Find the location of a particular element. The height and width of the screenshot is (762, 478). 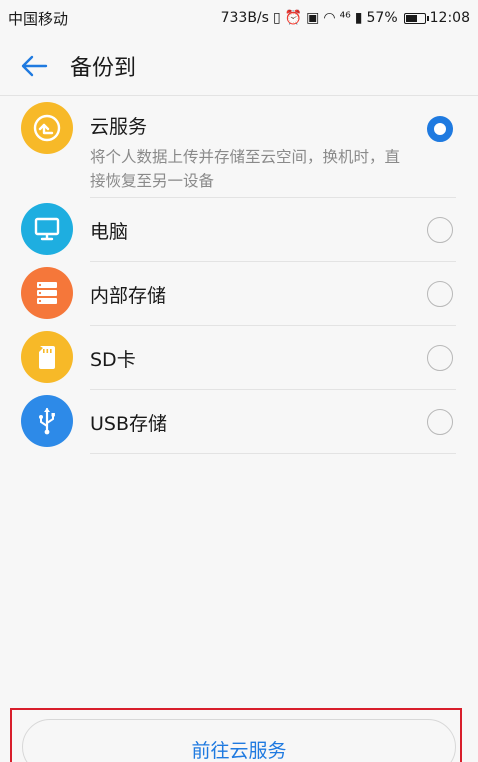

usb-icon is located at coordinates (47, 421).